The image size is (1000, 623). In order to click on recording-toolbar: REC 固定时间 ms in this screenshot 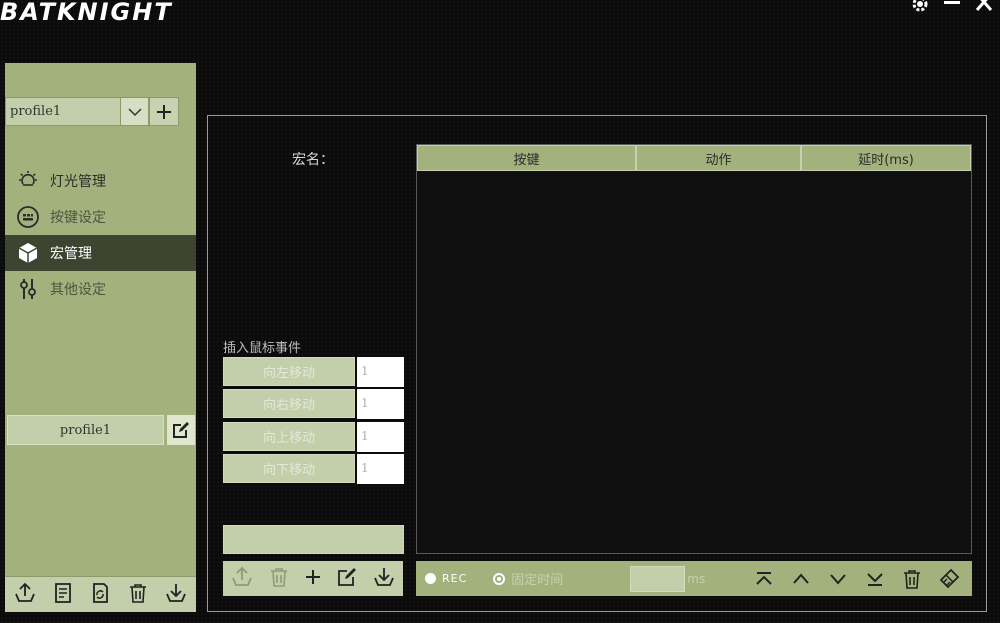, I will do `click(694, 578)`.